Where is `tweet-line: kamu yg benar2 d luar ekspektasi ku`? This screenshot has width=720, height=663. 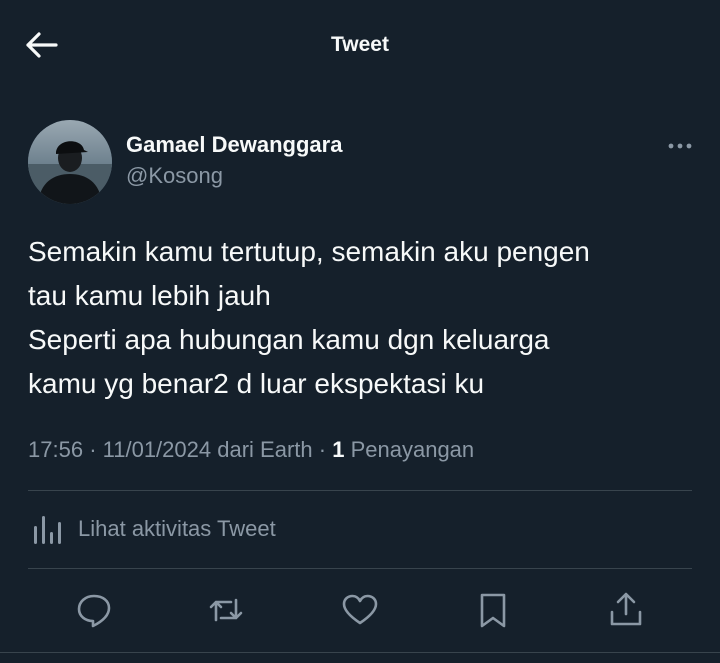 tweet-line: kamu yg benar2 d luar ekspektasi ku is located at coordinates (256, 383).